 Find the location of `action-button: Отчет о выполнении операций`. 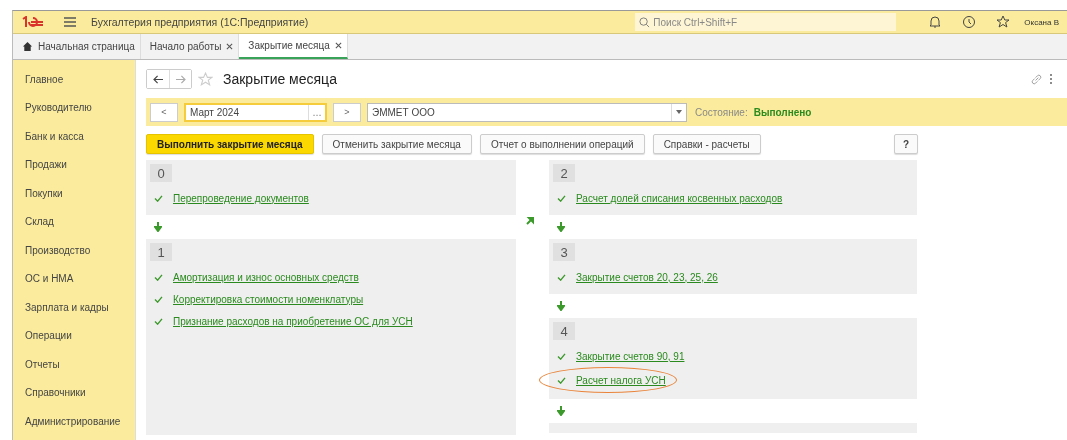

action-button: Отчет о выполнении операций is located at coordinates (562, 144).